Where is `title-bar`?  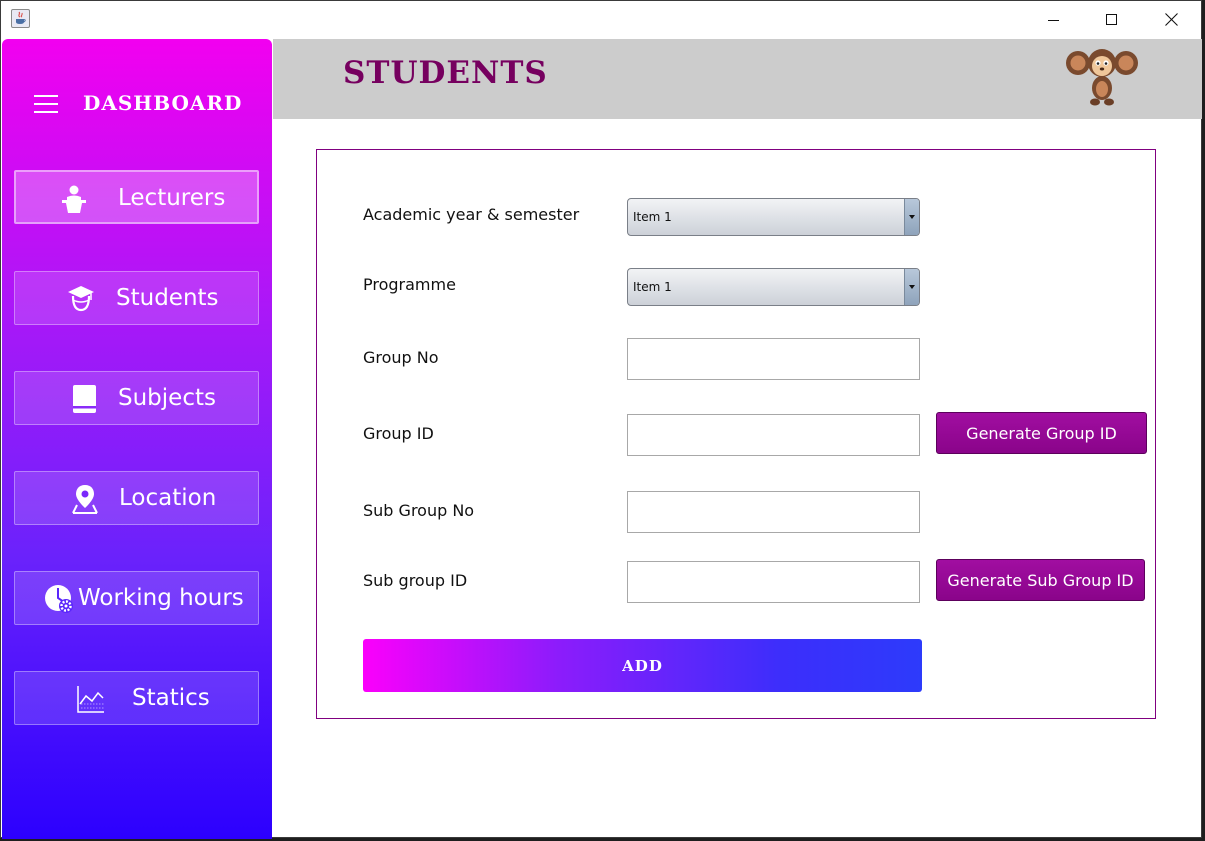 title-bar is located at coordinates (601, 19).